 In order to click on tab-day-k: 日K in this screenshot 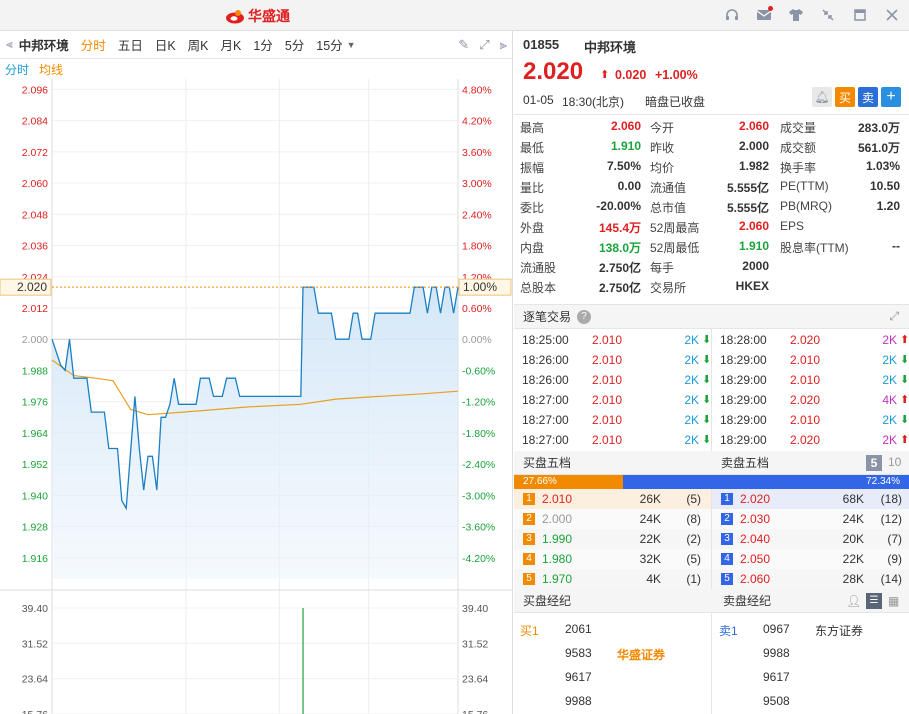, I will do `click(165, 44)`.